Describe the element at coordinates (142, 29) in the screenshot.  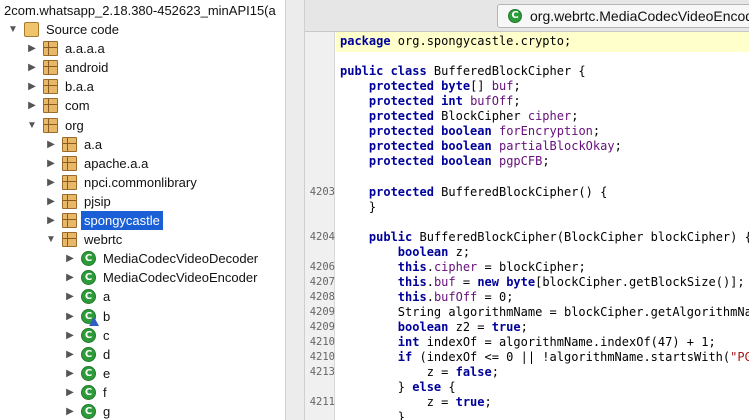
I see `tree-item: ▼ Source code` at that location.